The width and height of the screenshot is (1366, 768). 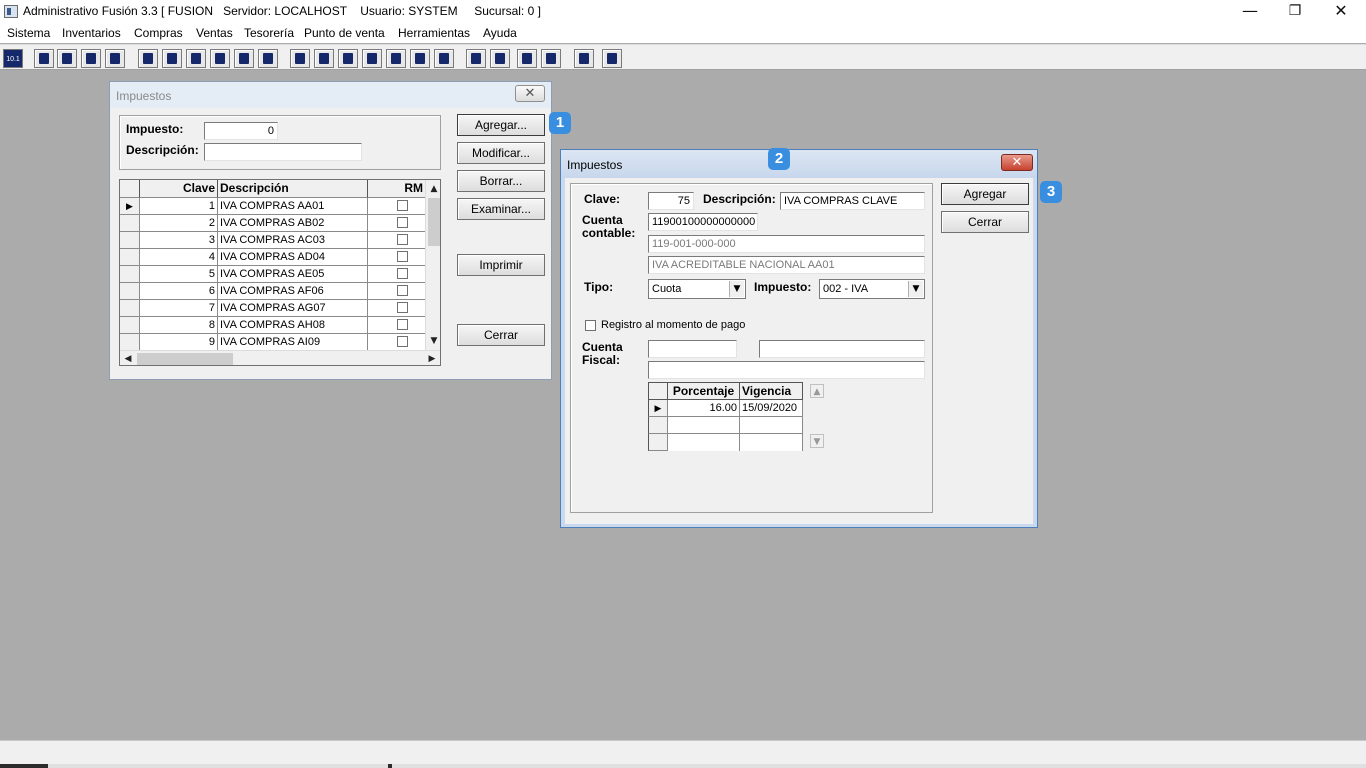 I want to click on impuesto-select: 002 - IVA ▼, so click(x=872, y=289).